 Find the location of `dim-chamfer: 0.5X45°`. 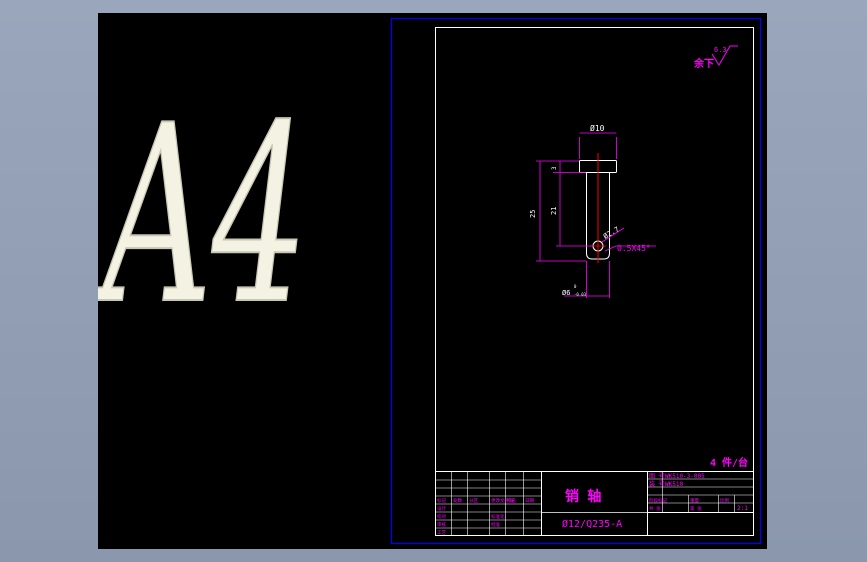

dim-chamfer: 0.5X45° is located at coordinates (634, 248).